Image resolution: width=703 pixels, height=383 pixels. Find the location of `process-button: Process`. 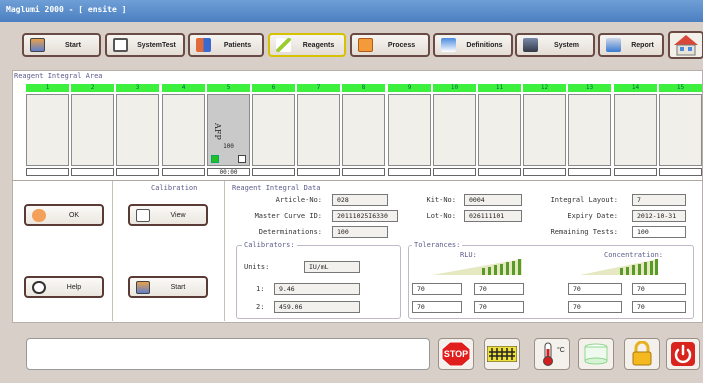

process-button: Process is located at coordinates (390, 45).